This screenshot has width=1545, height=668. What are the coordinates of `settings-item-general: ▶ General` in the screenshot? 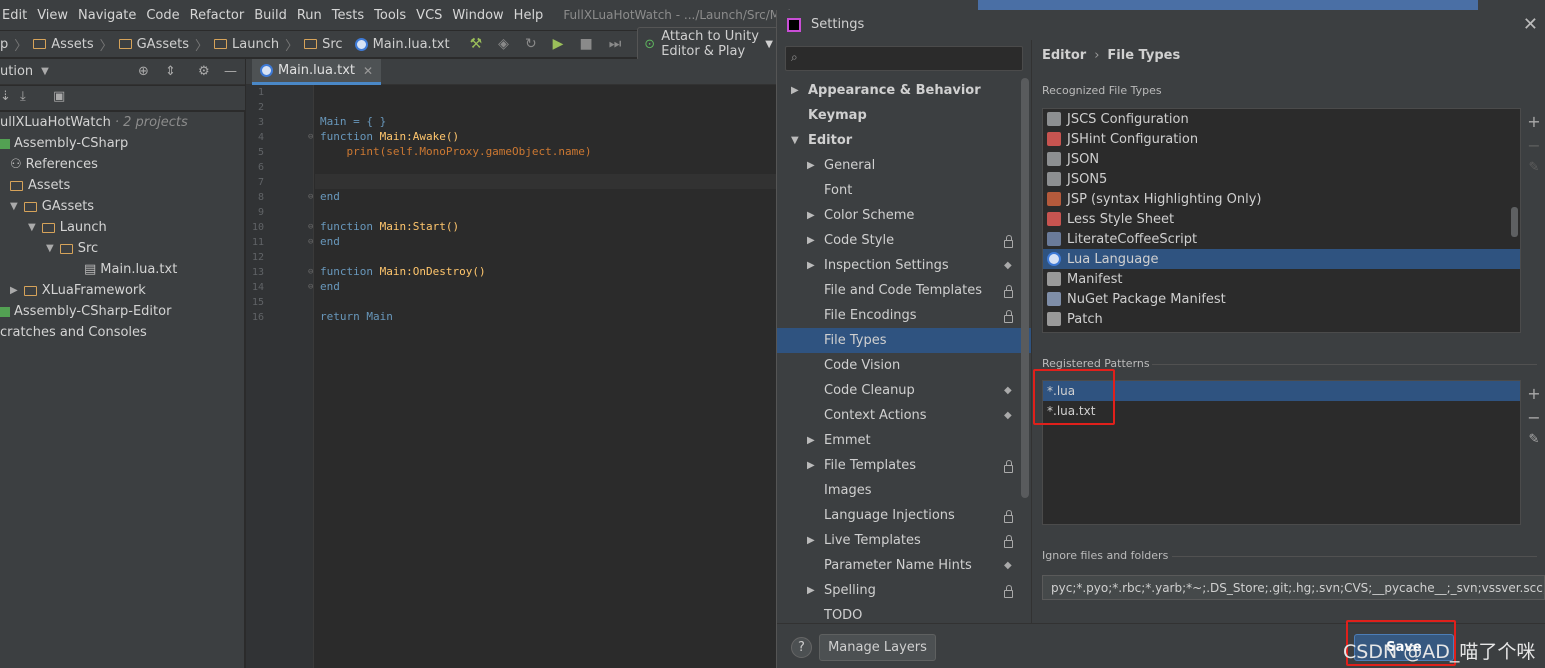 It's located at (904, 165).